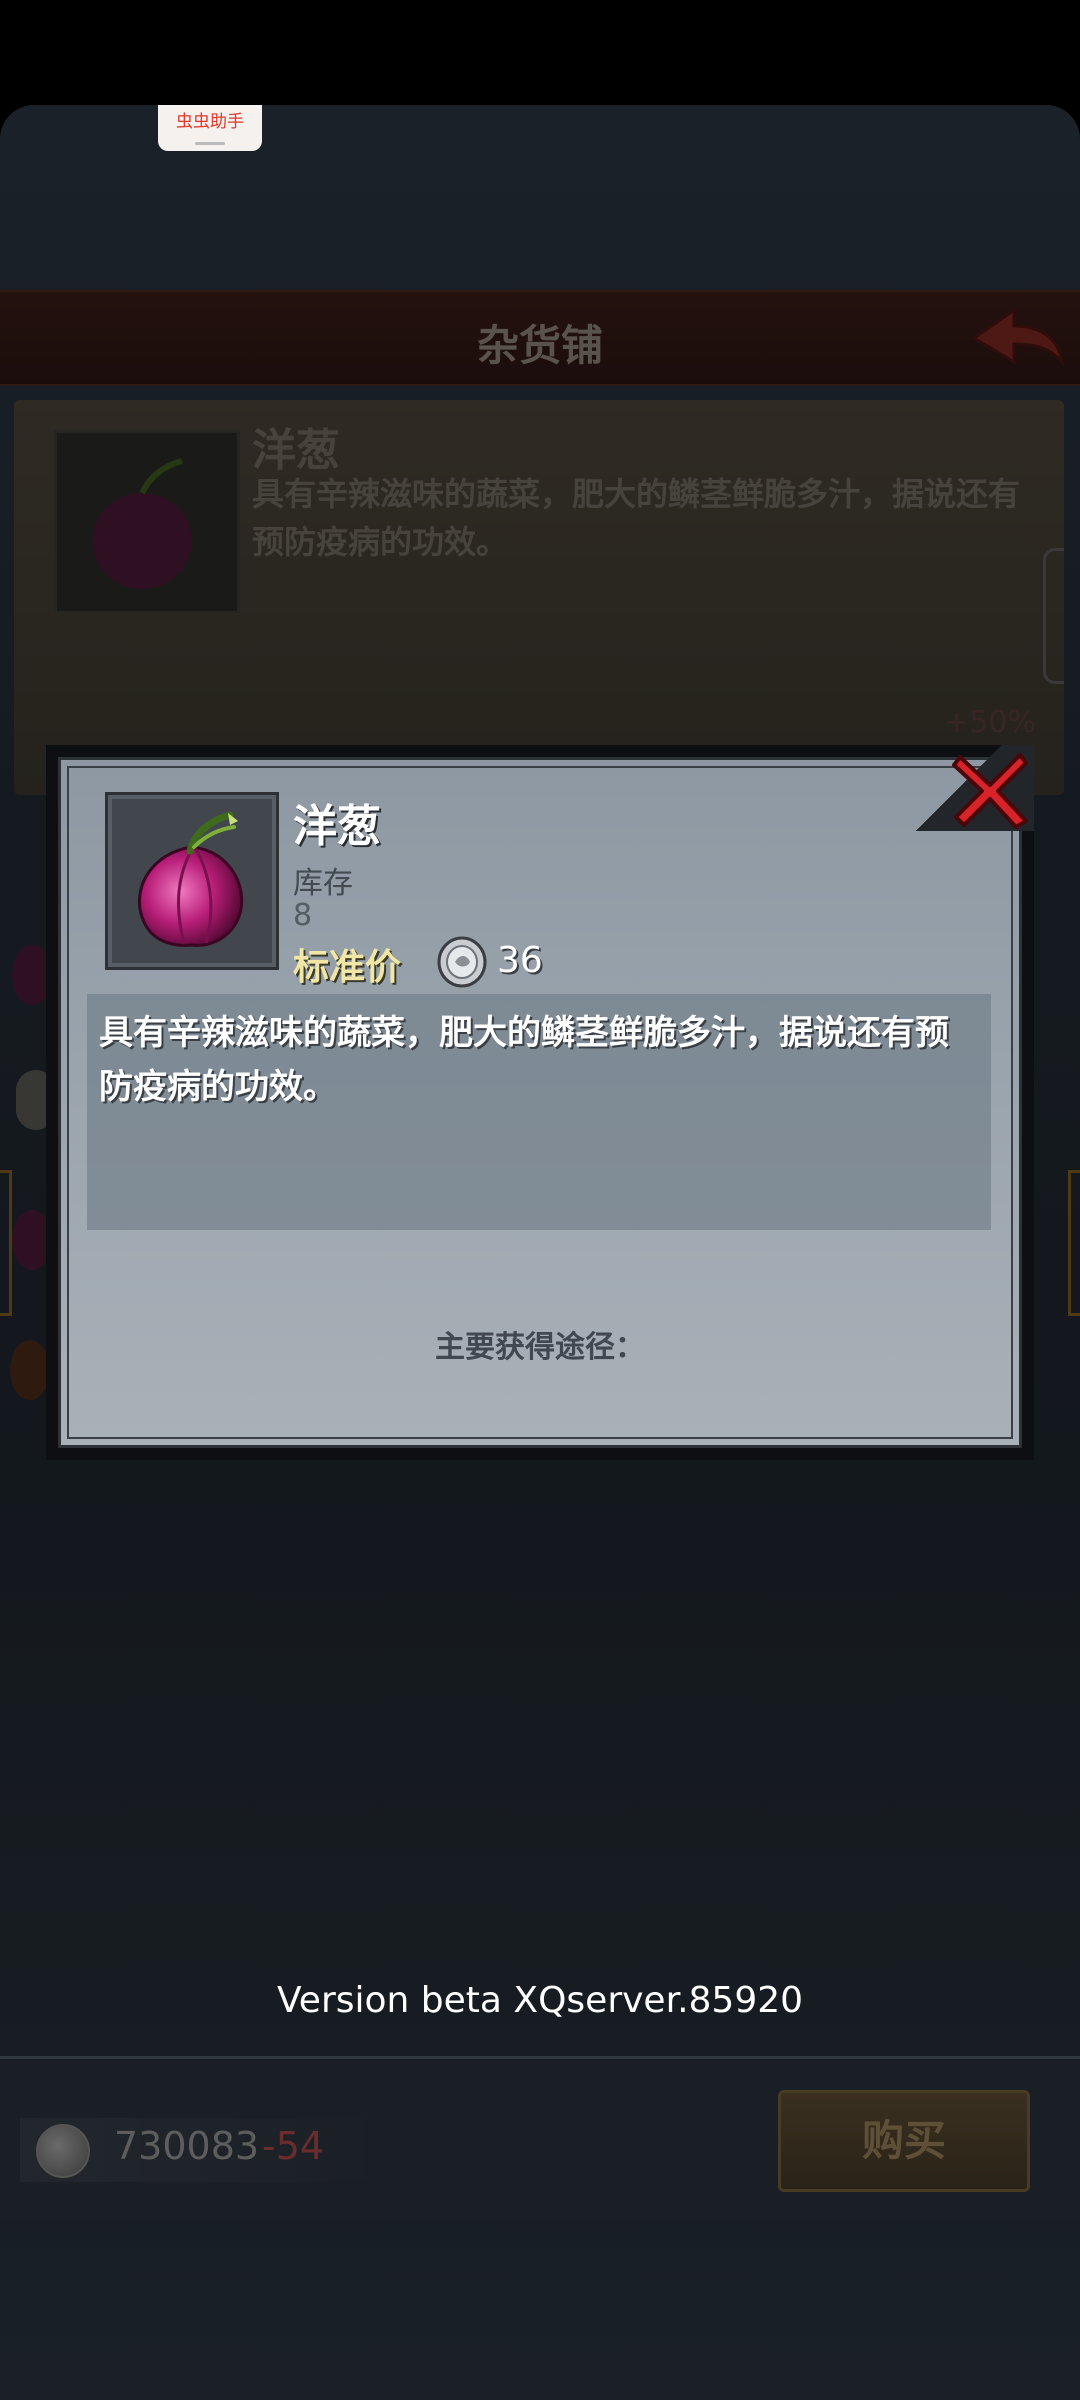  I want to click on item-name: 洋葱, so click(337, 826).